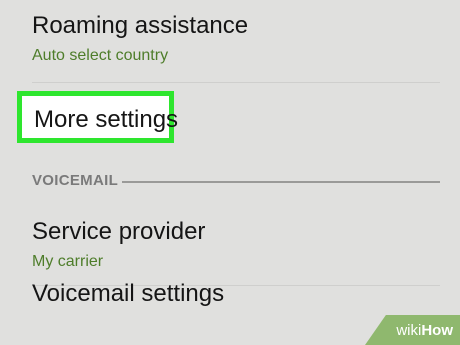  What do you see at coordinates (100, 55) in the screenshot?
I see `roaming-assistance-subtitle: Auto select country` at bounding box center [100, 55].